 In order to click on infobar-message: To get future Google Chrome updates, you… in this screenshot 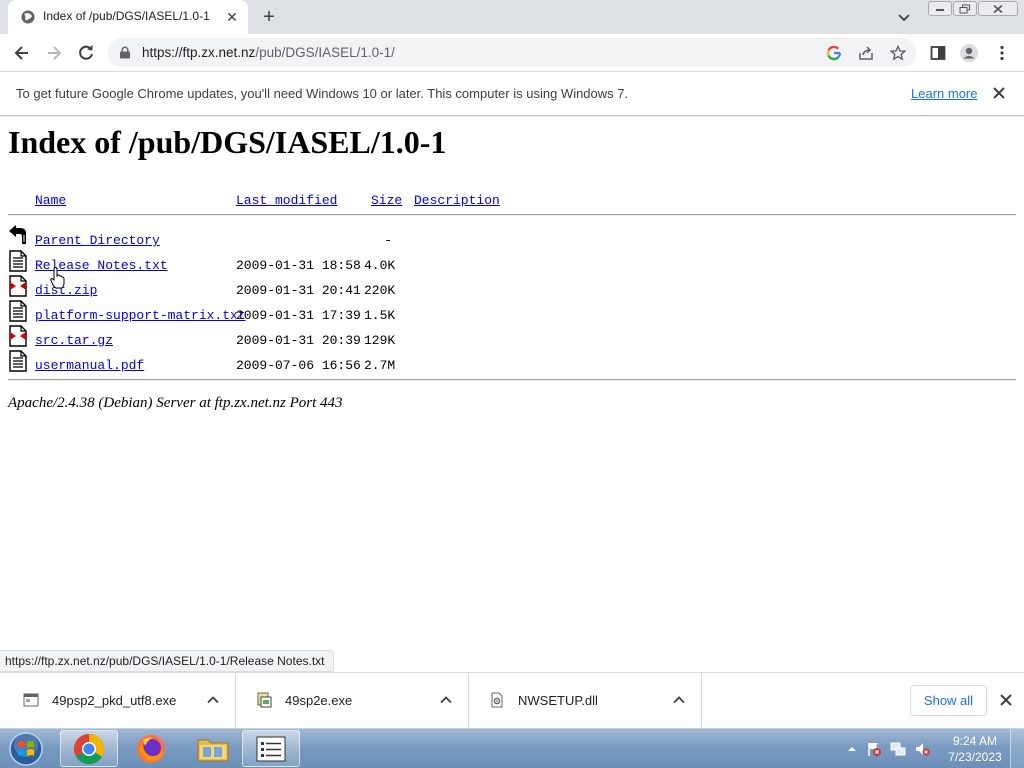, I will do `click(322, 93)`.